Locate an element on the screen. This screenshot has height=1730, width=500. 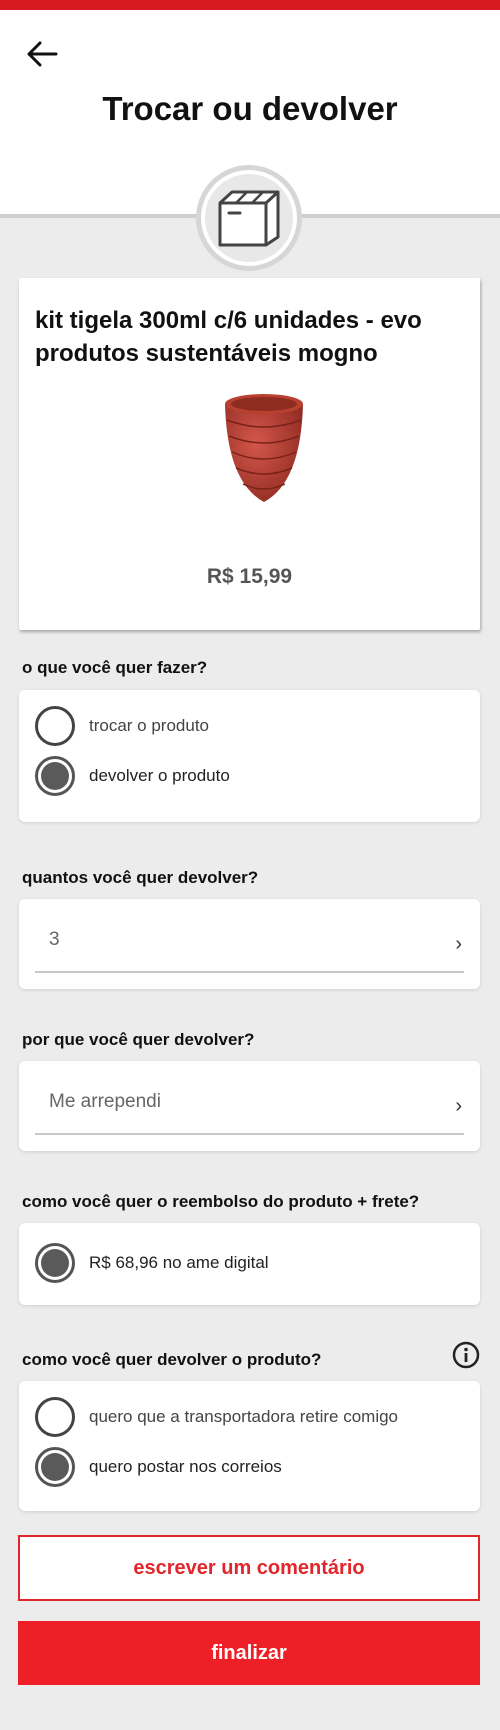
radio-label: devolver o produto is located at coordinates (159, 775).